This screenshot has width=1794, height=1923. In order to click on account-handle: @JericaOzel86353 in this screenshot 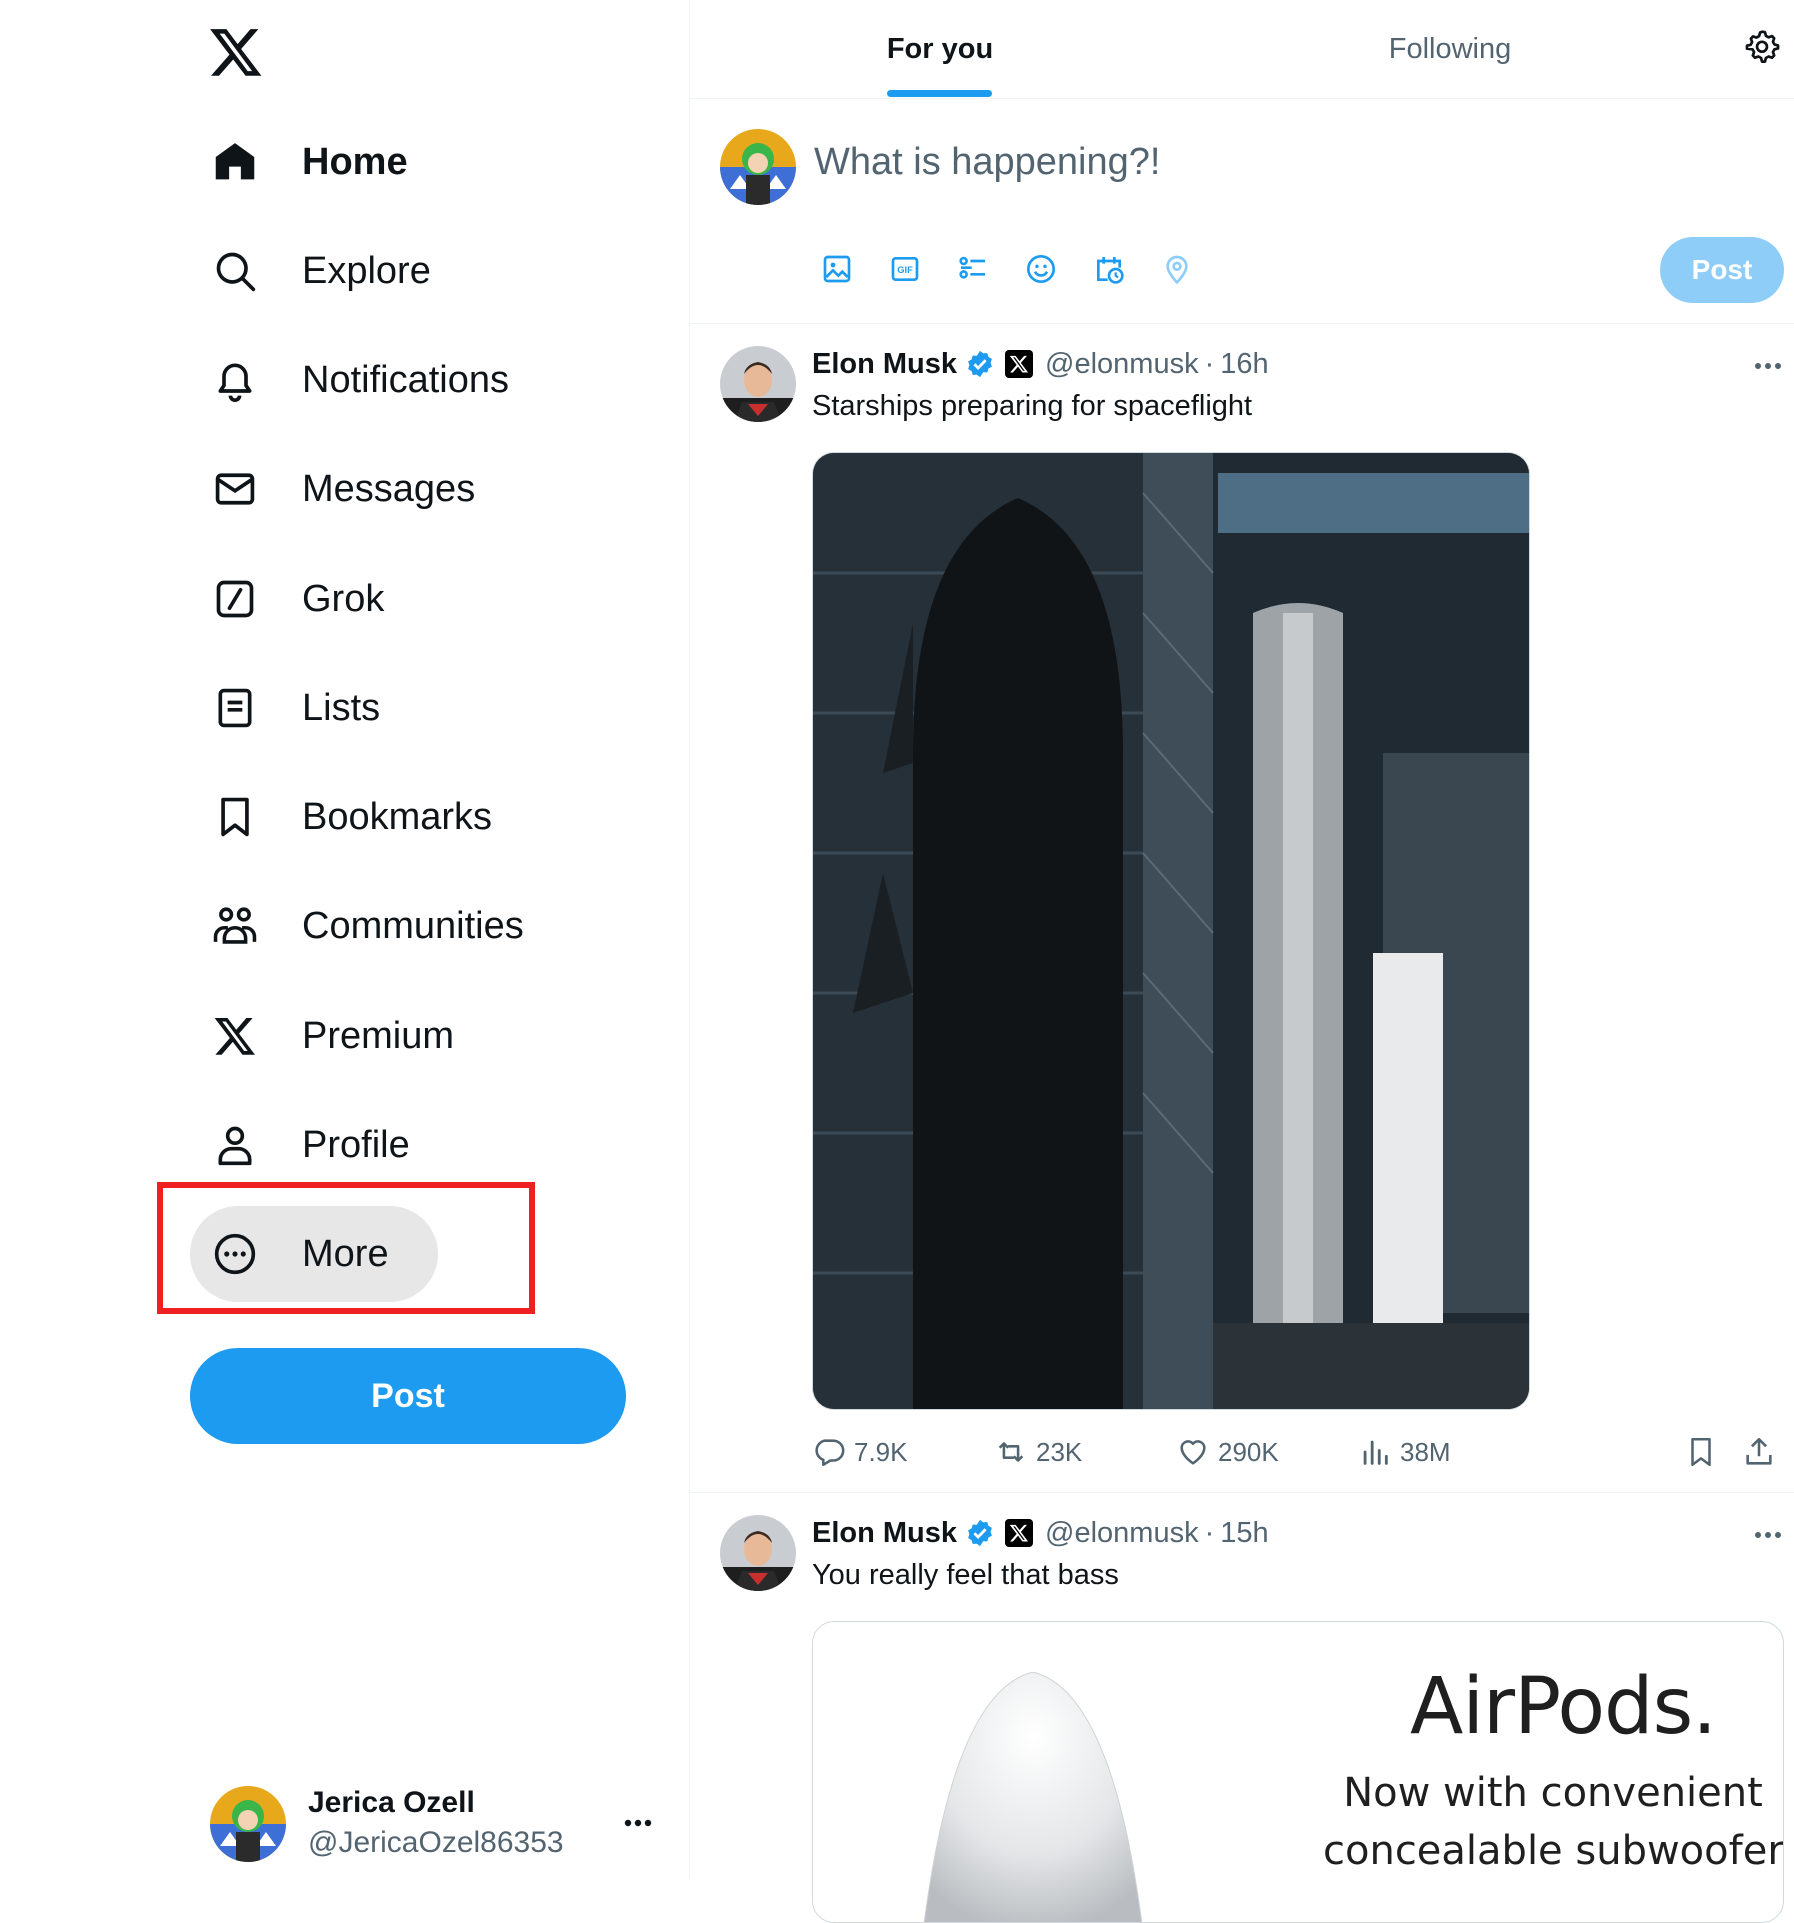, I will do `click(436, 1842)`.